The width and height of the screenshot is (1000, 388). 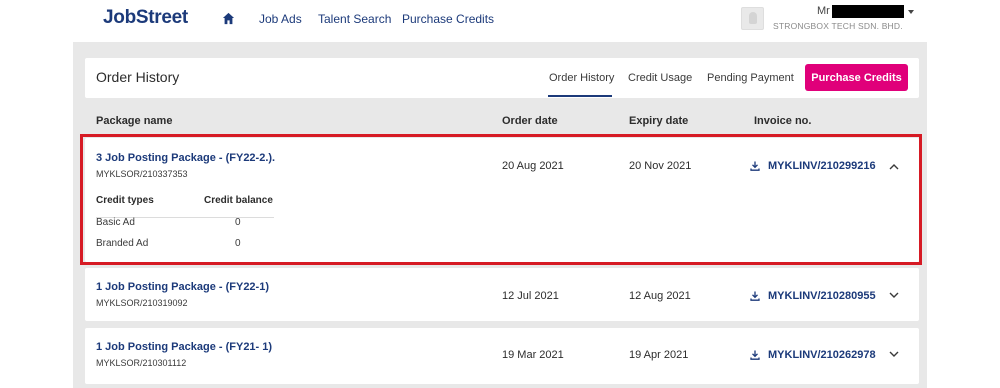 I want to click on page-title: Order History, so click(x=138, y=77).